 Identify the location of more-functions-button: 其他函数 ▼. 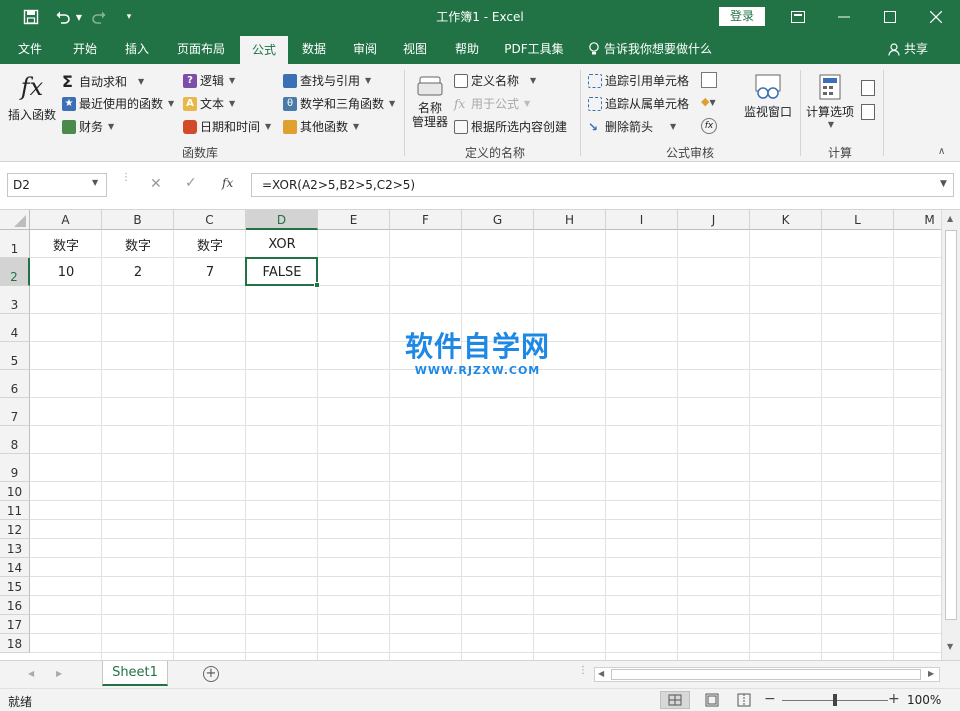
(321, 126).